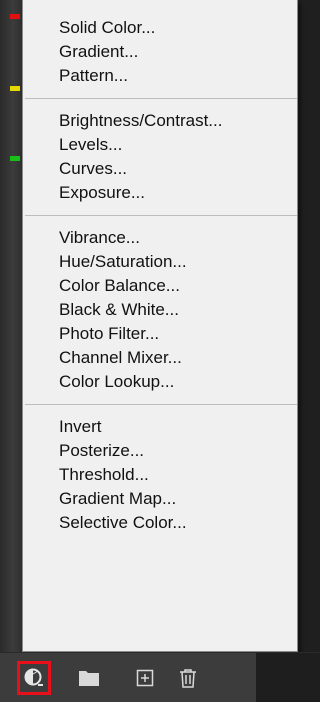 This screenshot has width=320, height=702. I want to click on menu-item: Invert, so click(160, 427).